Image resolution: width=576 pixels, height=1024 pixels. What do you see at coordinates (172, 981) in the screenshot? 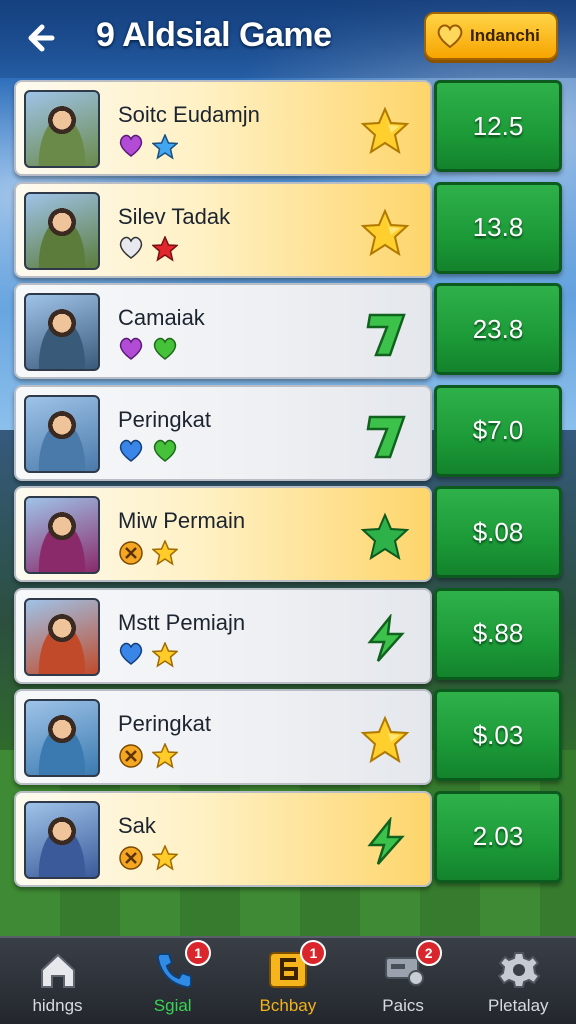
I see `nav-item-sgial: Sgial 1` at bounding box center [172, 981].